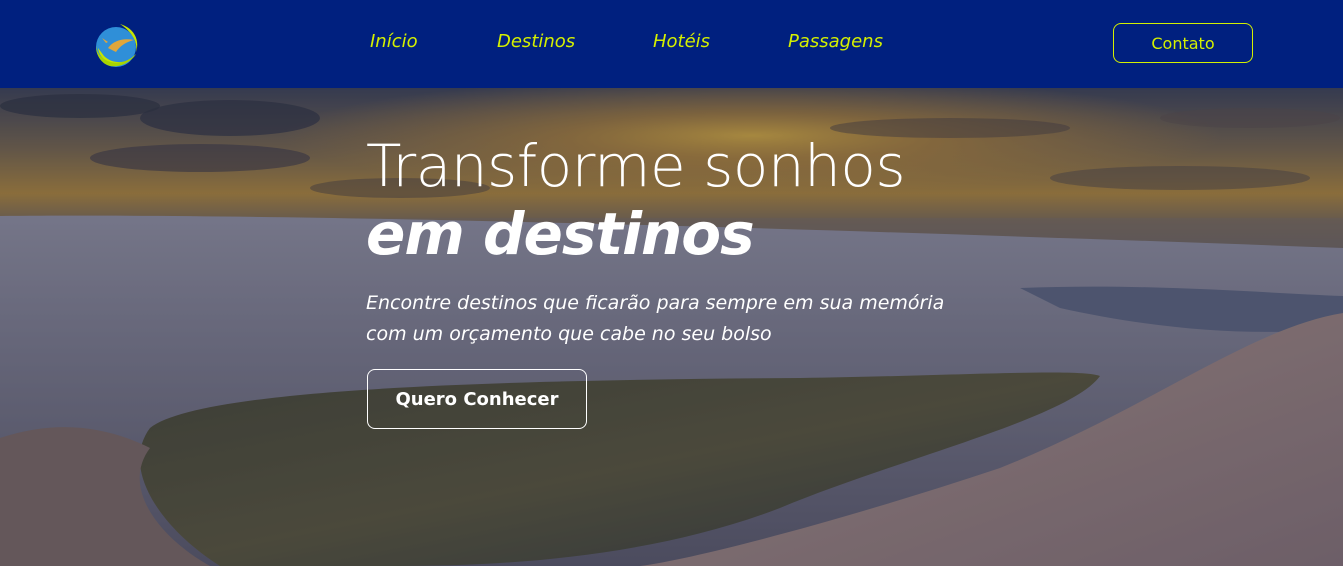 The height and width of the screenshot is (566, 1343). Describe the element at coordinates (835, 41) in the screenshot. I see `nav-link-passagens: Passagens` at that location.